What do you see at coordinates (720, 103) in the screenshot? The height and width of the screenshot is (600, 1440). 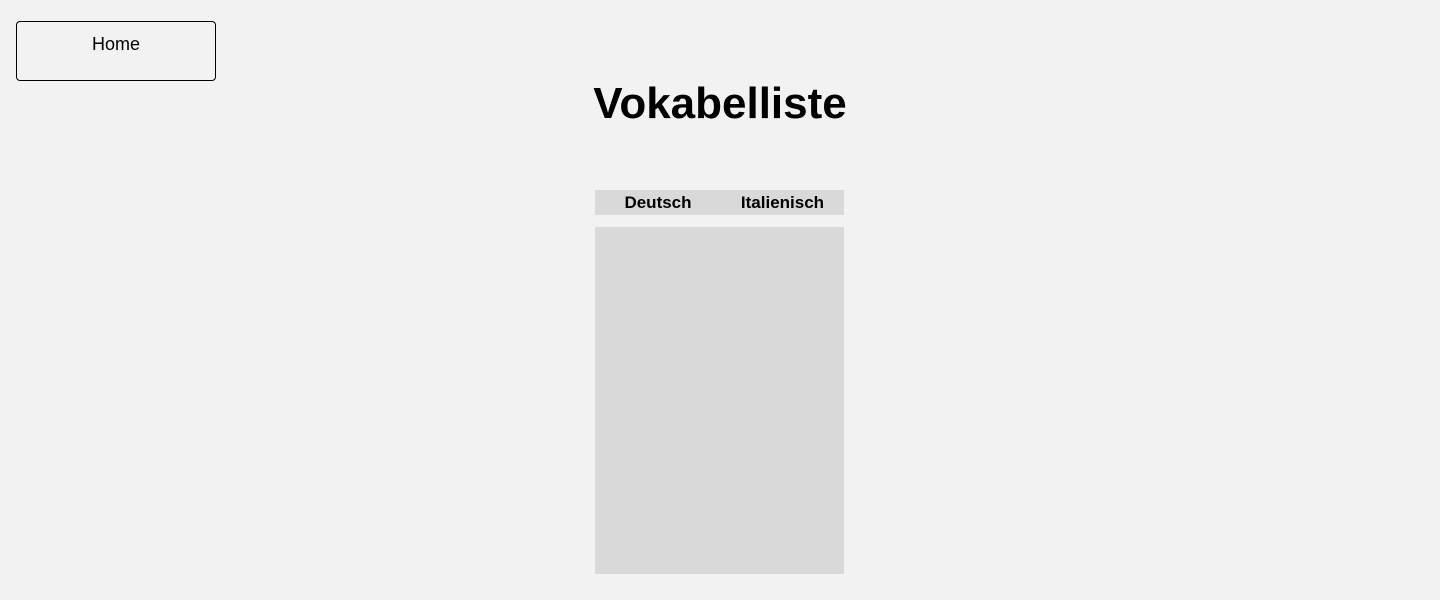 I see `page-title: Vokabelliste` at bounding box center [720, 103].